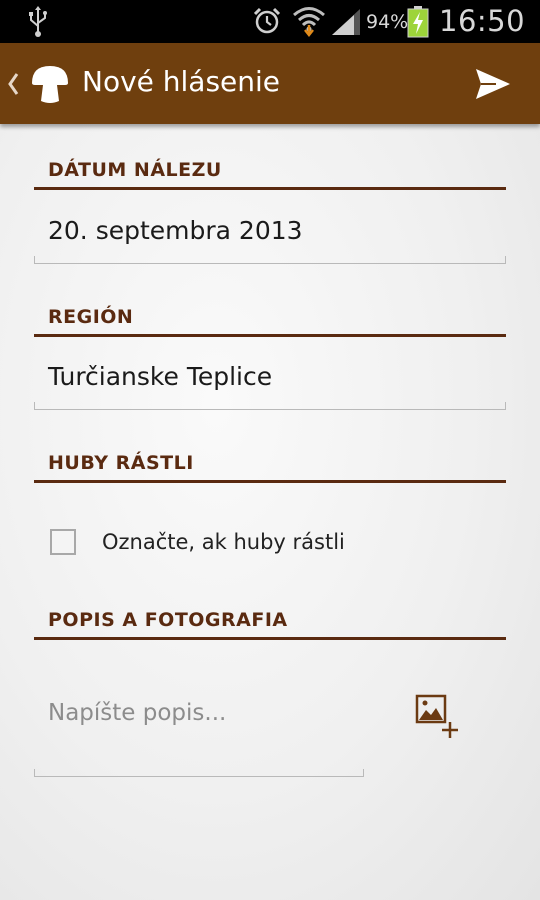 The height and width of the screenshot is (900, 540). What do you see at coordinates (482, 21) in the screenshot?
I see `clock: 16:50` at bounding box center [482, 21].